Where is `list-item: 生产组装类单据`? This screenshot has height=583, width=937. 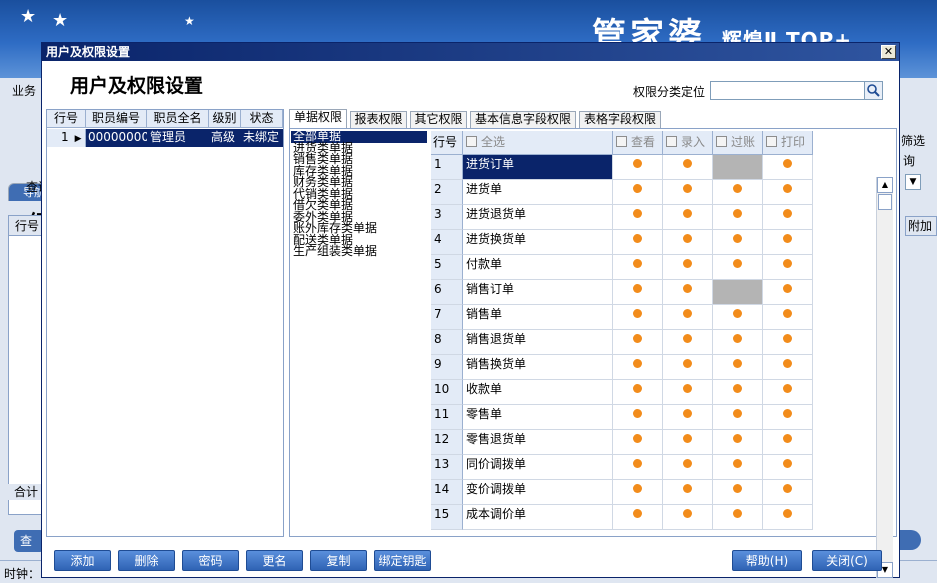 list-item: 生产组装类单据 is located at coordinates (360, 251).